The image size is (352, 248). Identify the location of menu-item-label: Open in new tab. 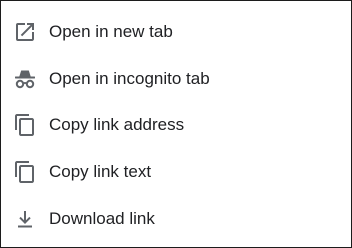
(111, 31).